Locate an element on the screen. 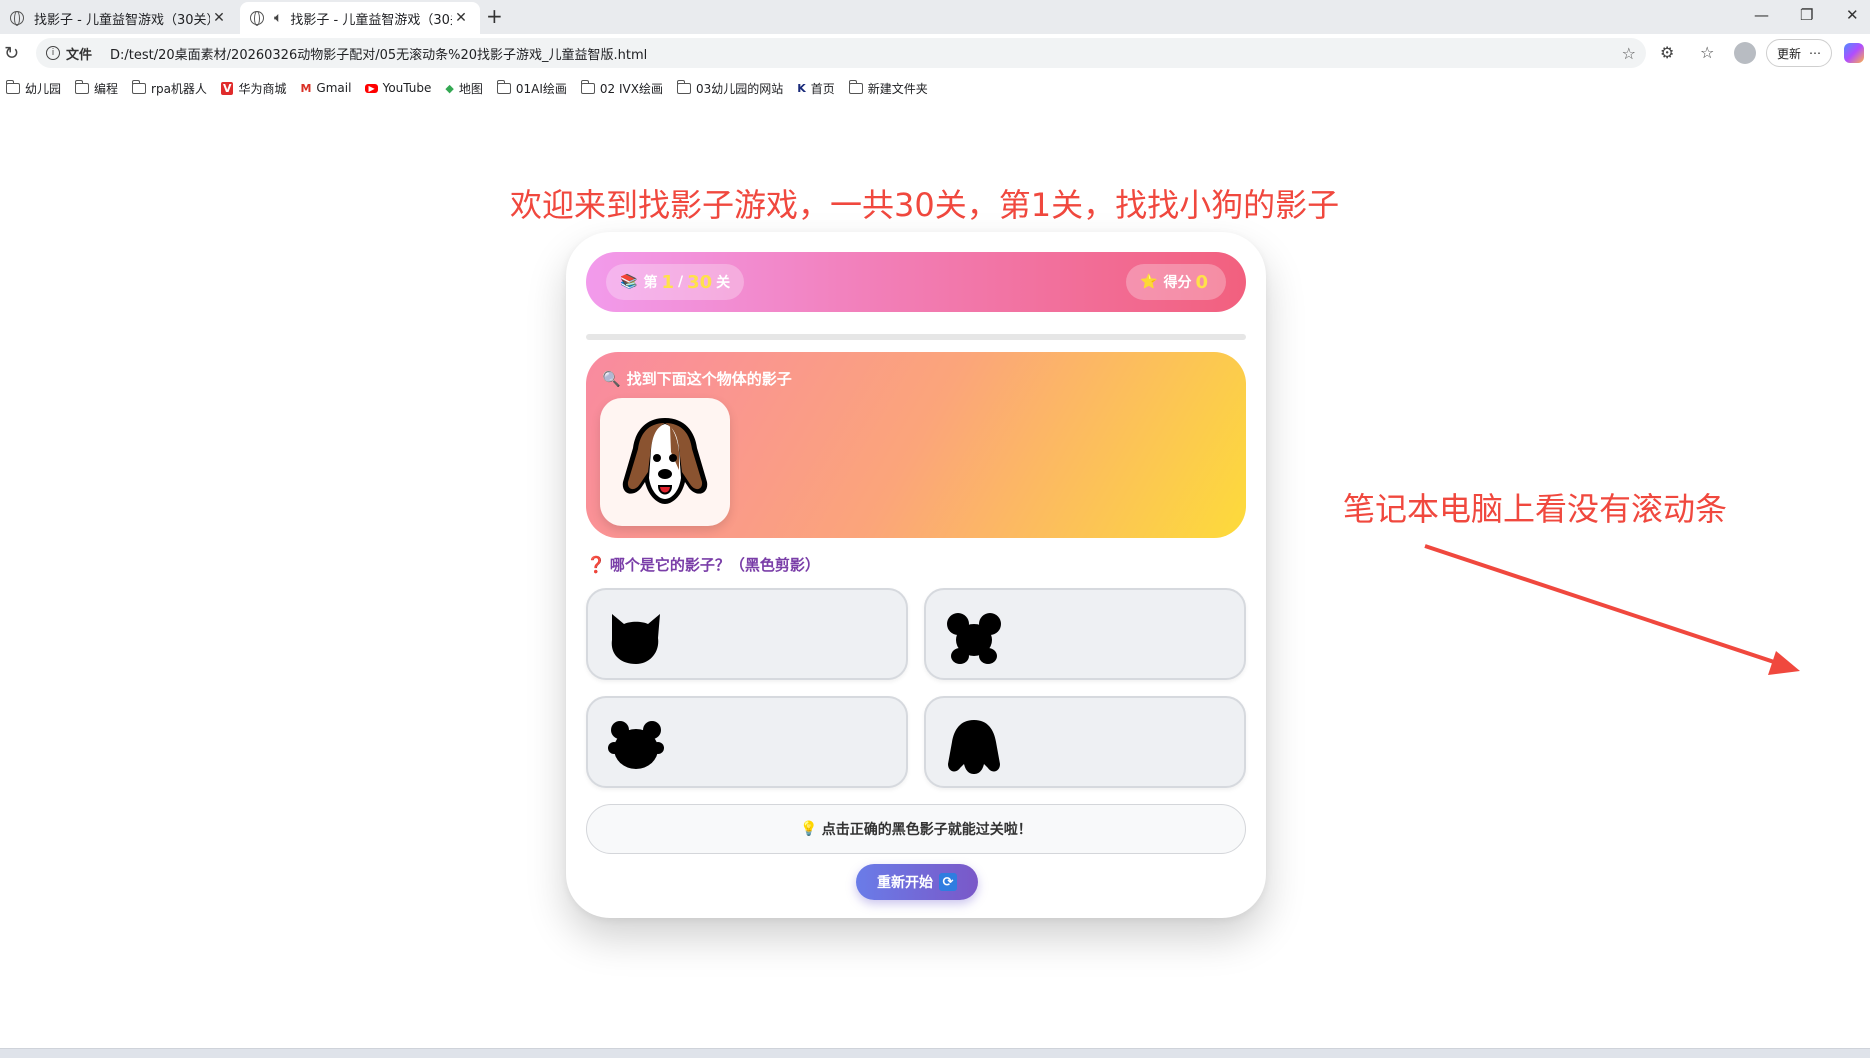 The width and height of the screenshot is (1870, 1058). taskbar-edge is located at coordinates (935, 1053).